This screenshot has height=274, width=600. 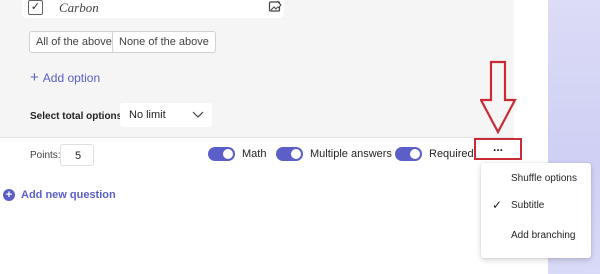 I want to click on add-new-question-button: + Add new question, so click(x=59, y=195).